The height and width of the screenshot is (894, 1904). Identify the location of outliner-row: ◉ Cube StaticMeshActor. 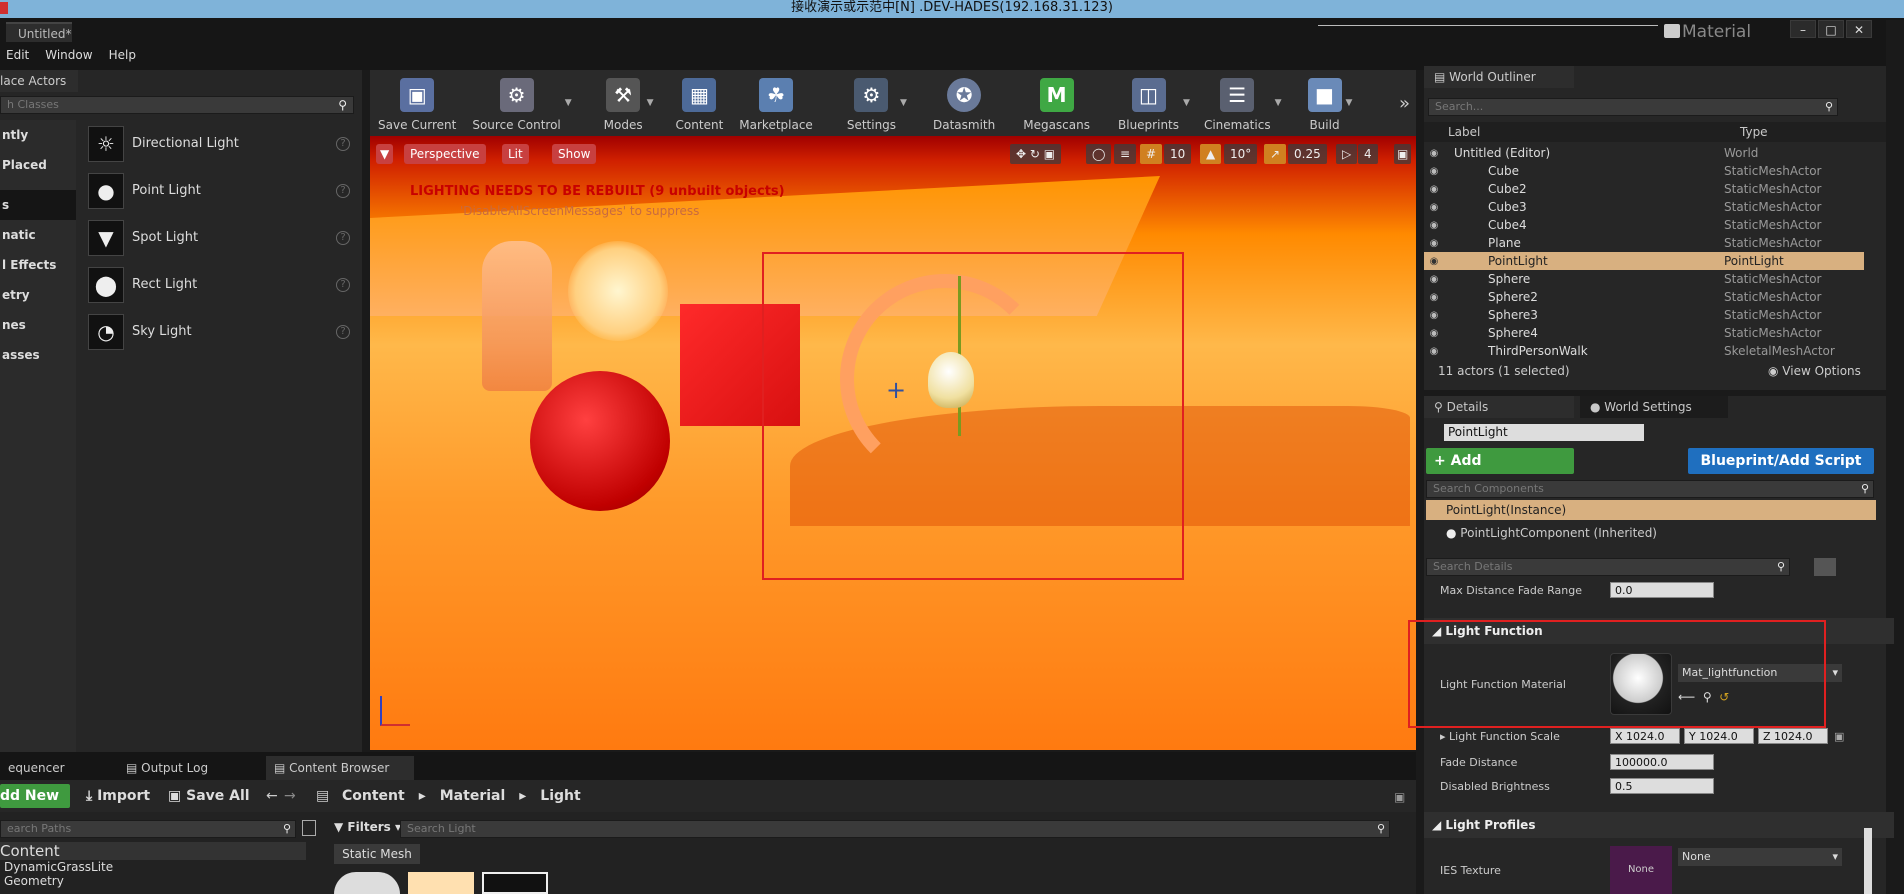
(1644, 171).